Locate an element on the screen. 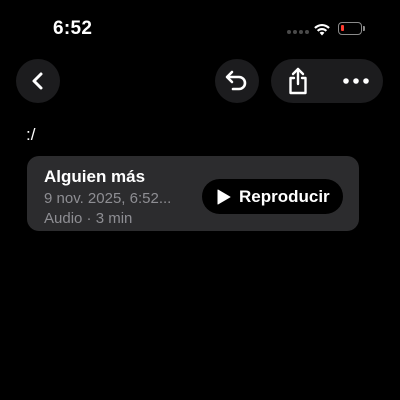 This screenshot has height=400, width=400. status-time: 6:52 is located at coordinates (73, 28).